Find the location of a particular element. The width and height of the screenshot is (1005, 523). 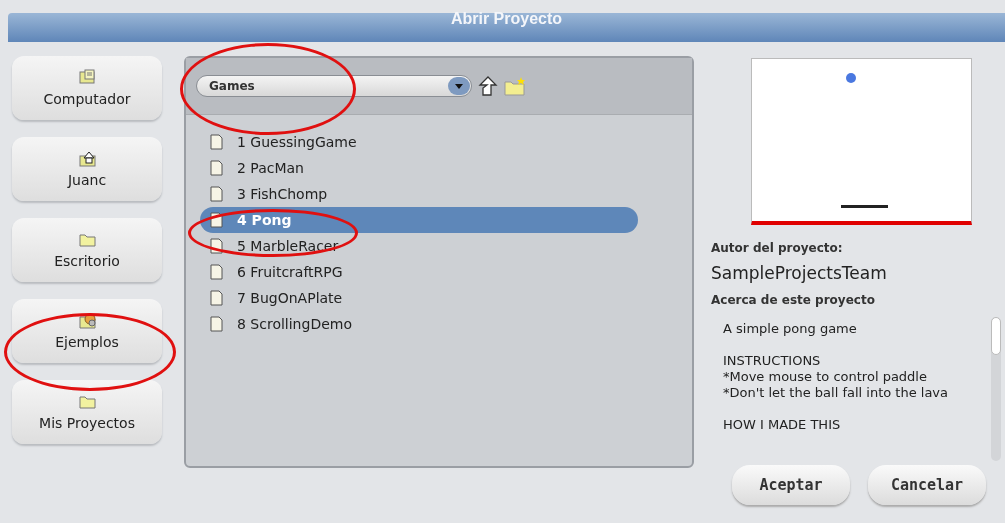

file-row: 5 MarbleRacer is located at coordinates (419, 246).